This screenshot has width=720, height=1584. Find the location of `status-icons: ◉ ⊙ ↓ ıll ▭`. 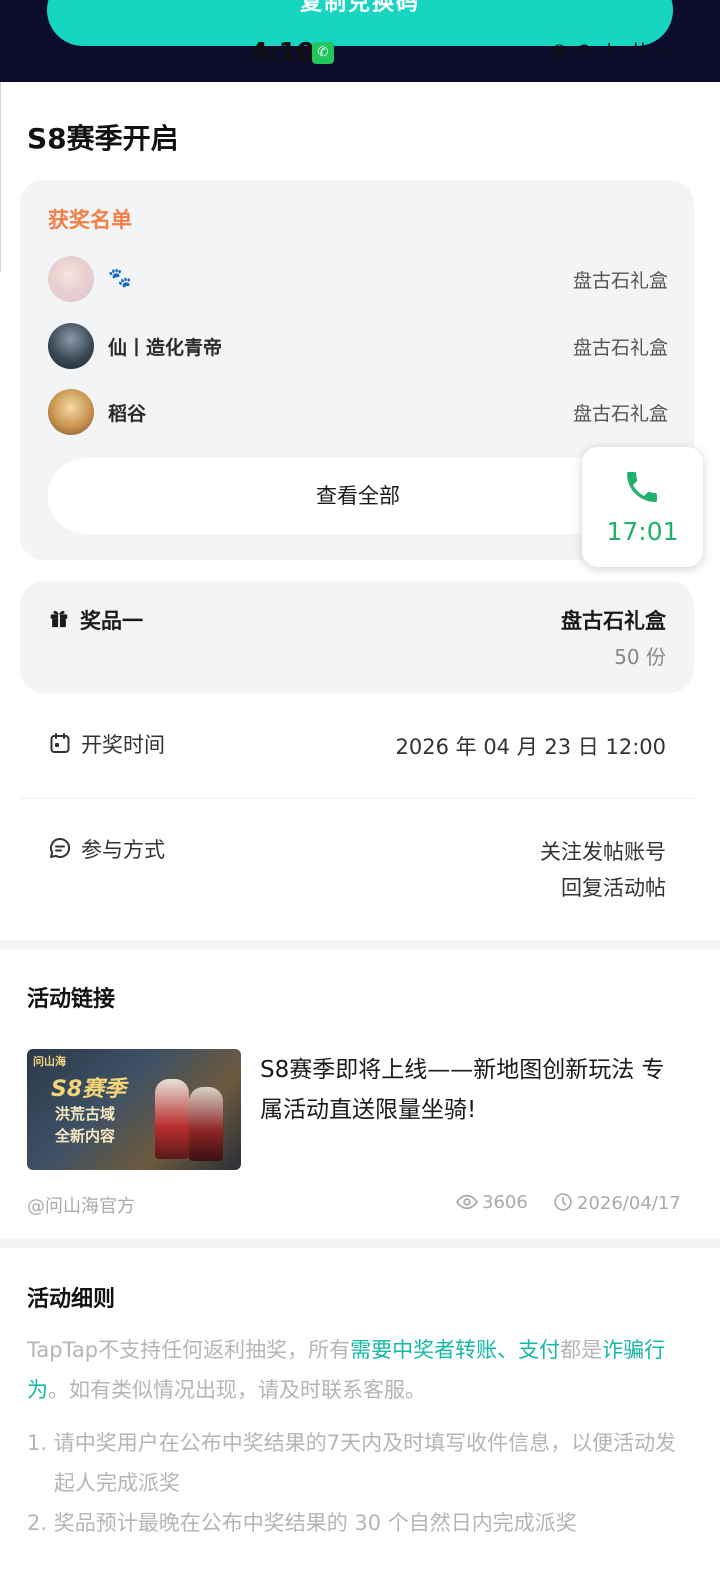

status-icons: ◉ ⊙ ↓ ıll ▭ is located at coordinates (612, 50).